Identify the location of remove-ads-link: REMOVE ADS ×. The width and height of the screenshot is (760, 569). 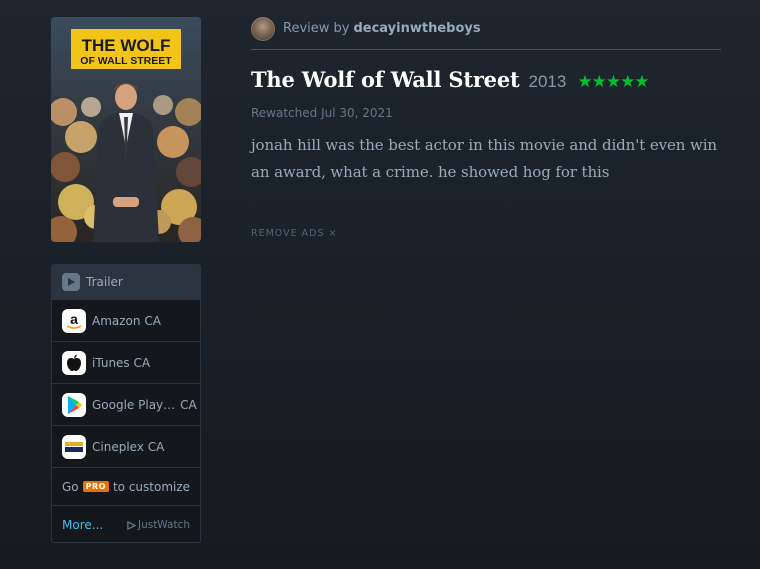
(486, 233).